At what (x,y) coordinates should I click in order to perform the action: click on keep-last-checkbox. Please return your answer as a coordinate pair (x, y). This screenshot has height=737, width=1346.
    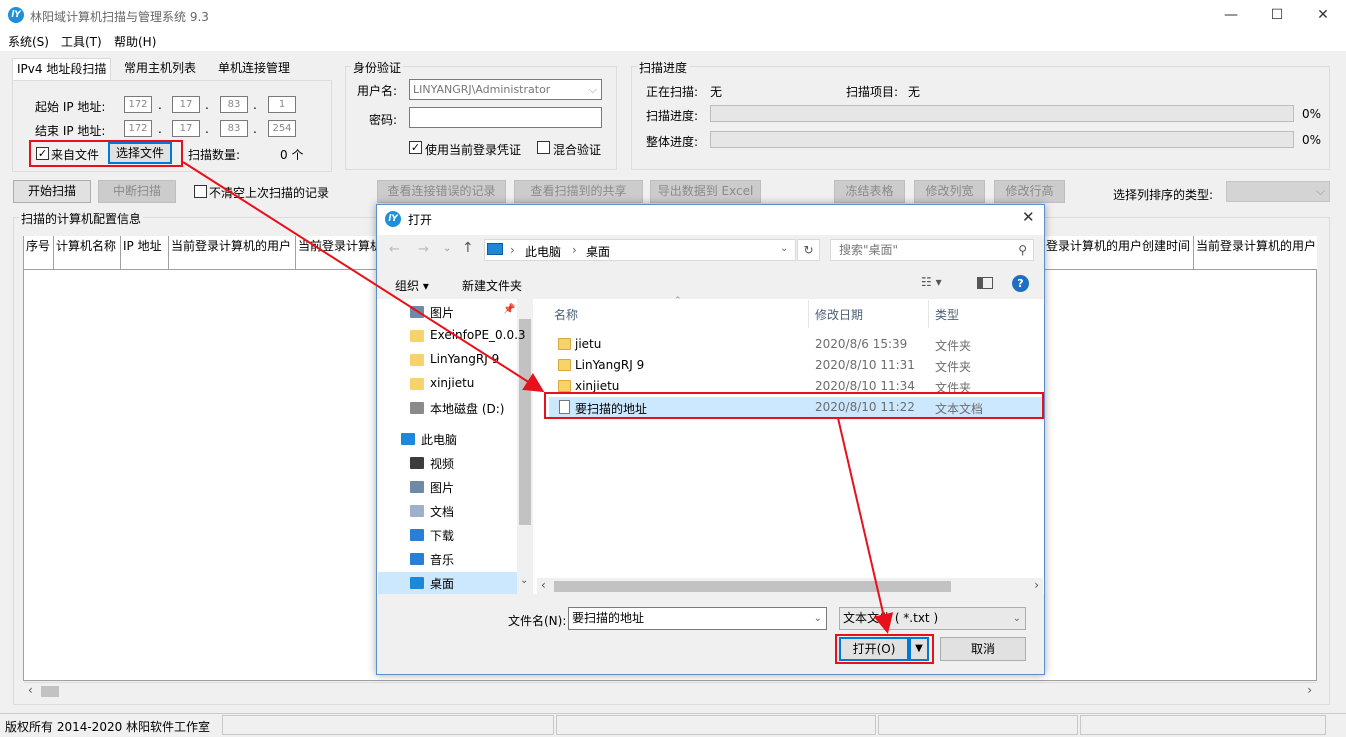
    Looking at the image, I should click on (200, 191).